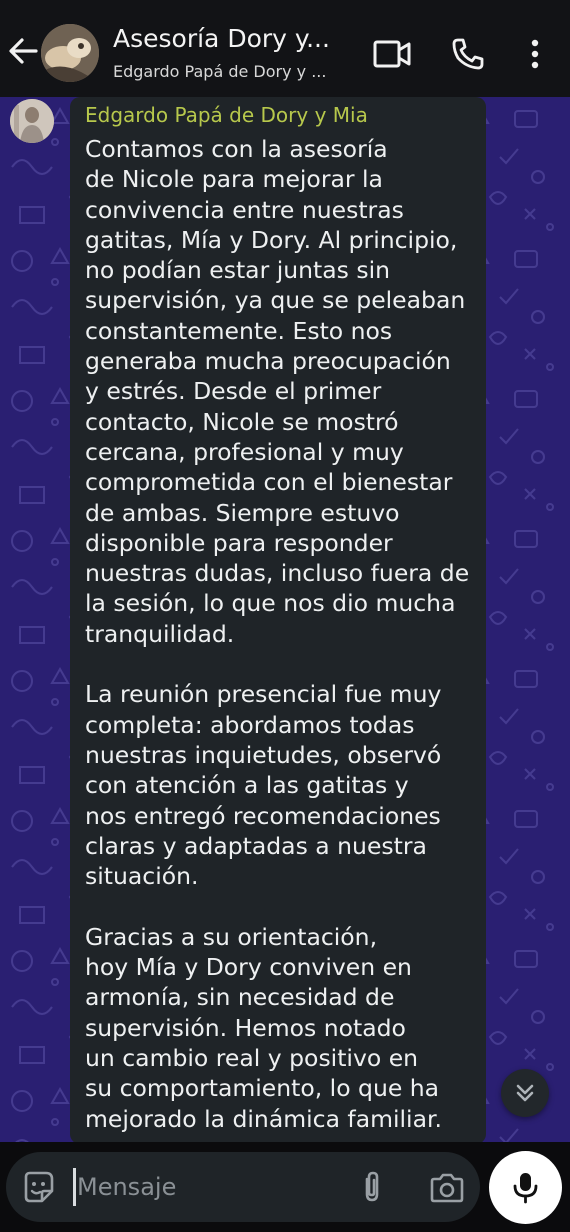  What do you see at coordinates (32, 121) in the screenshot?
I see `sender-avatar` at bounding box center [32, 121].